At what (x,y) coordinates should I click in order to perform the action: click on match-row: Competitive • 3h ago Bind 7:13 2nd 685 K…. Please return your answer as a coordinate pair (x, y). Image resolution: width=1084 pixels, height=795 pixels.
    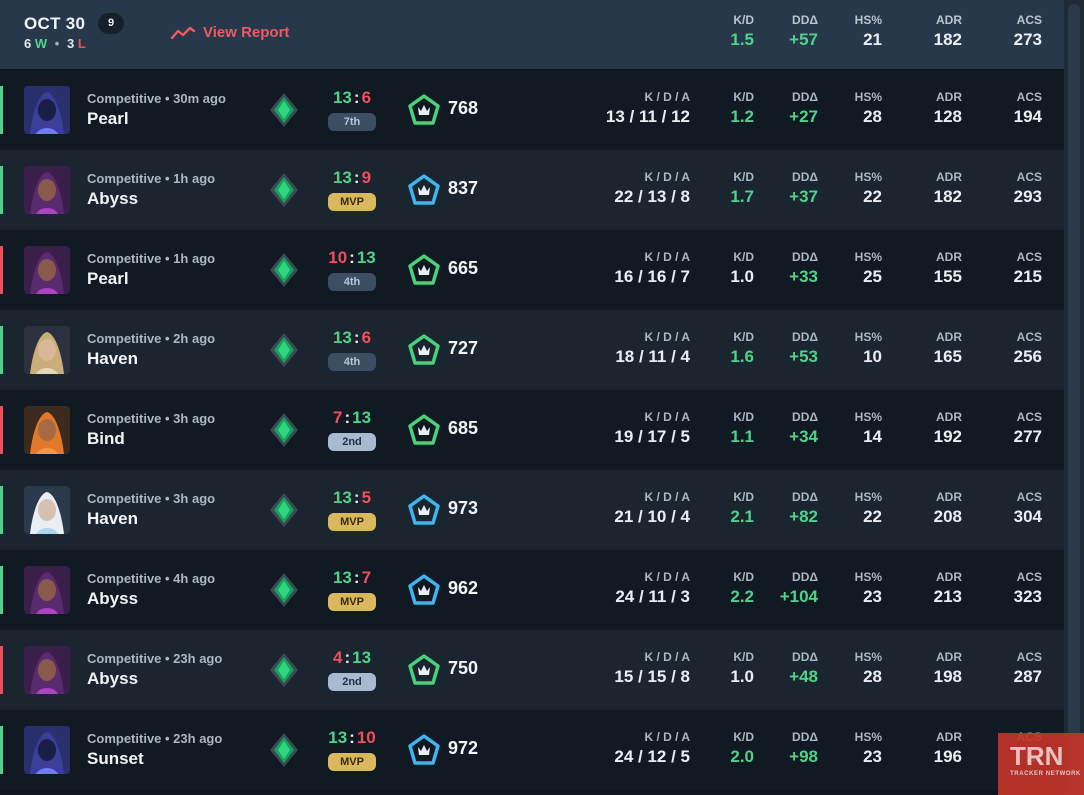
    Looking at the image, I should click on (532, 430).